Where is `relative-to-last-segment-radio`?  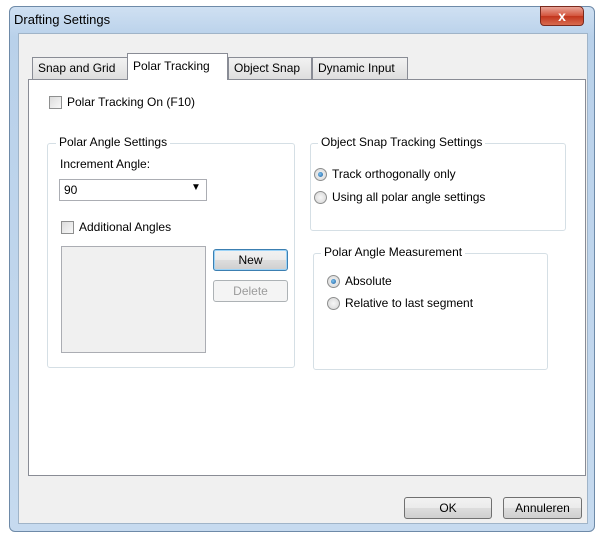
relative-to-last-segment-radio is located at coordinates (333, 303).